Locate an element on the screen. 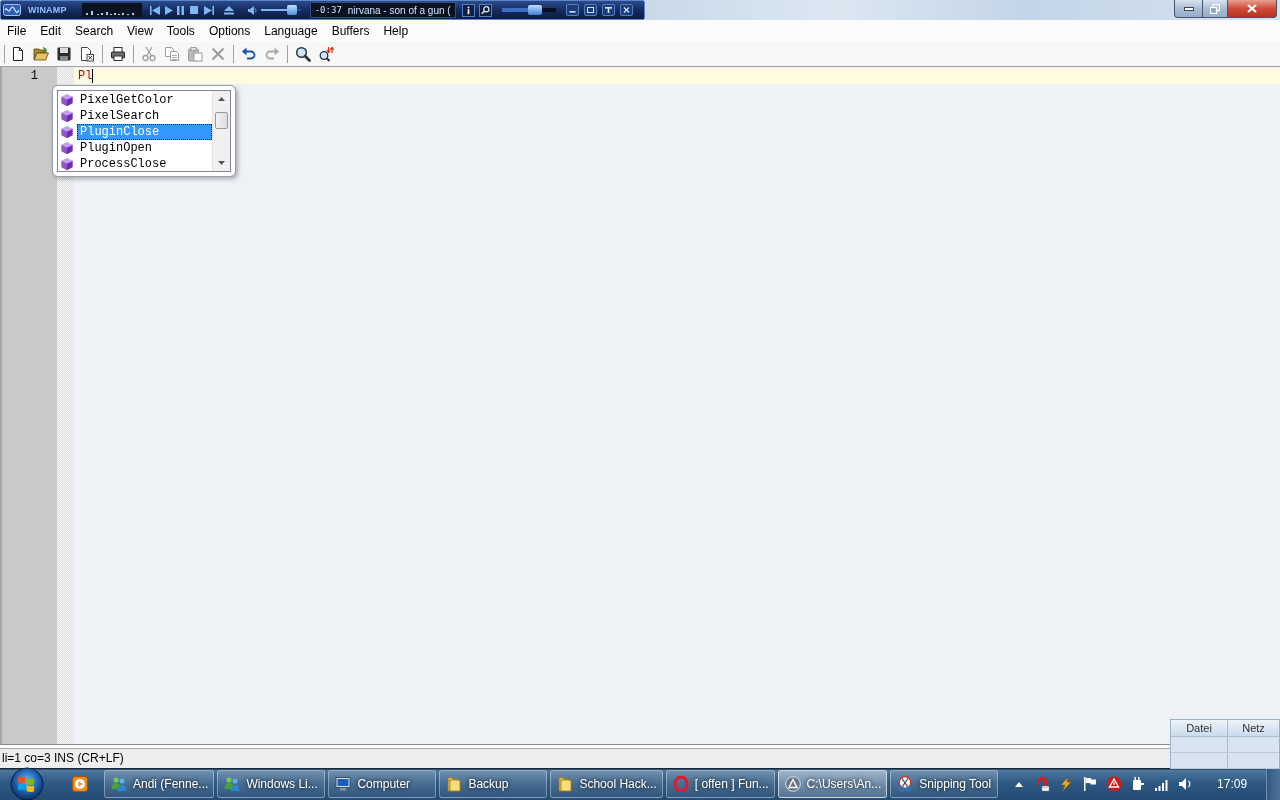 The image size is (1280, 800). eject-icon is located at coordinates (228, 10).